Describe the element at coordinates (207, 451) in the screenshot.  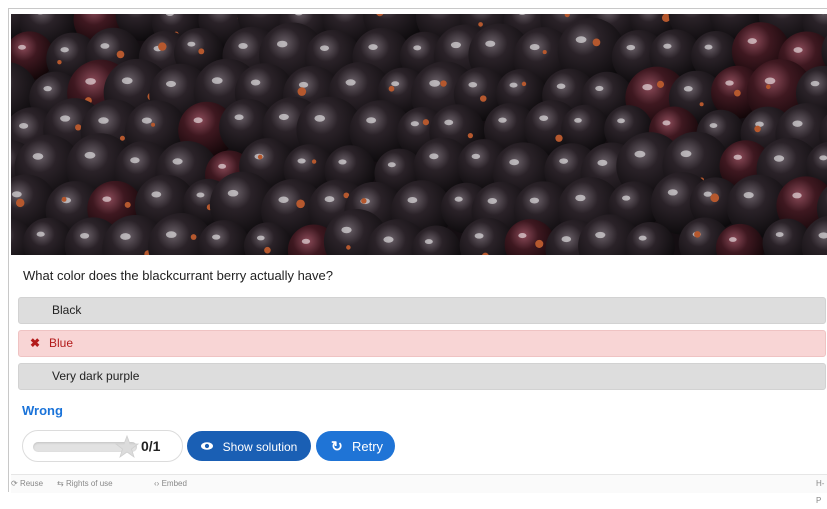
I see `eye-icon` at that location.